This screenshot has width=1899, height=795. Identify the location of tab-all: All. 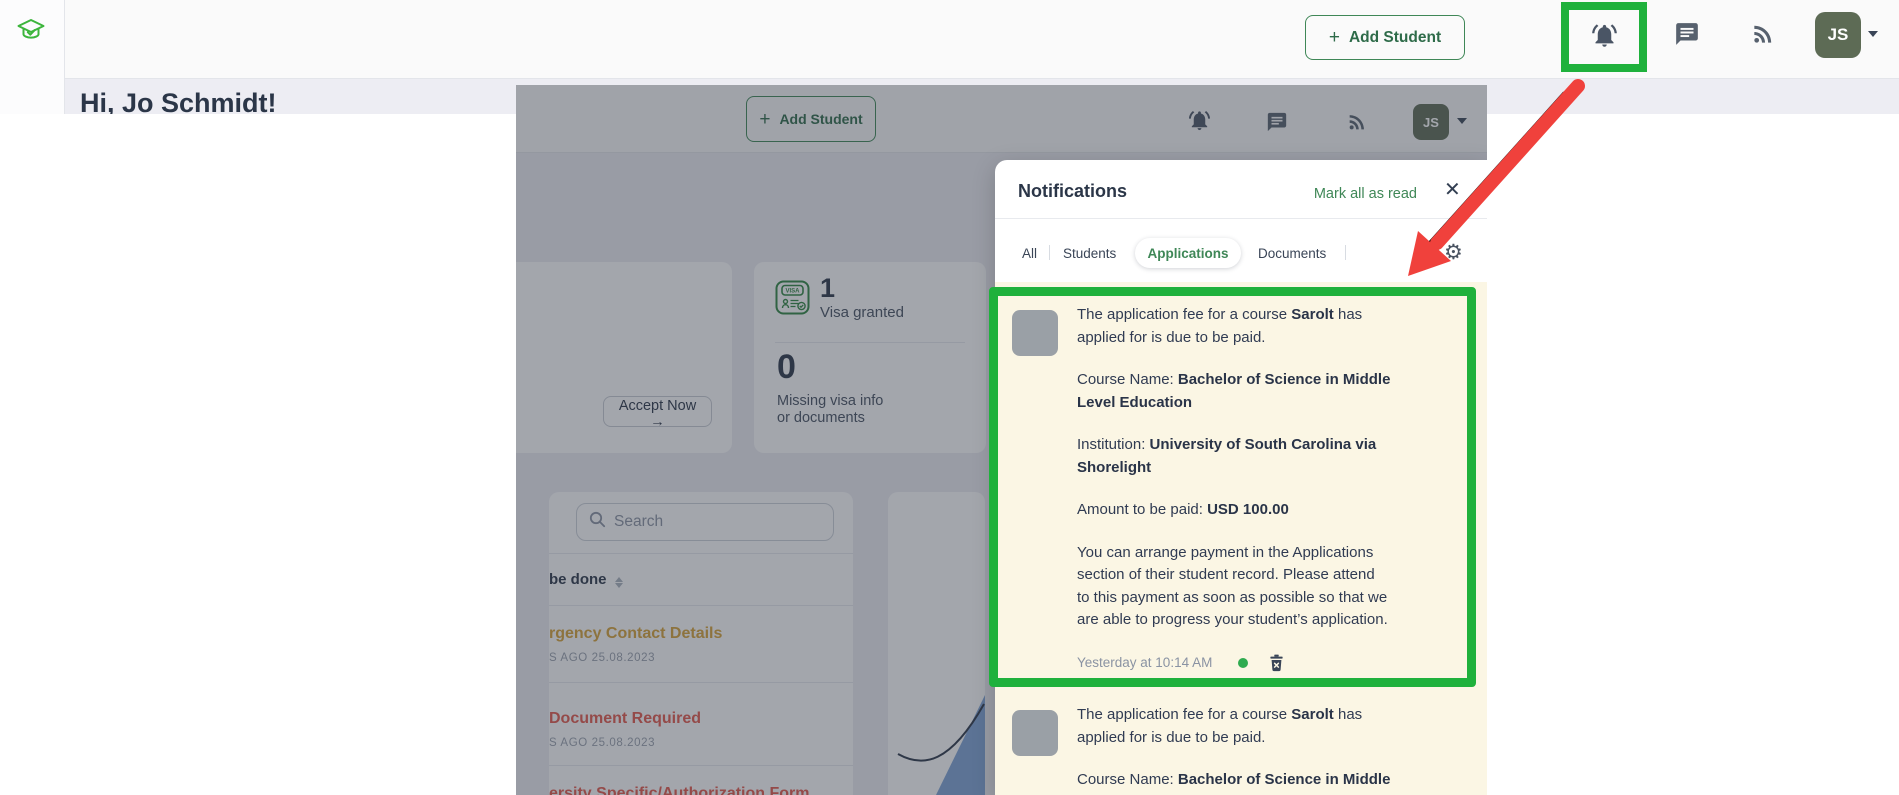
(1029, 253).